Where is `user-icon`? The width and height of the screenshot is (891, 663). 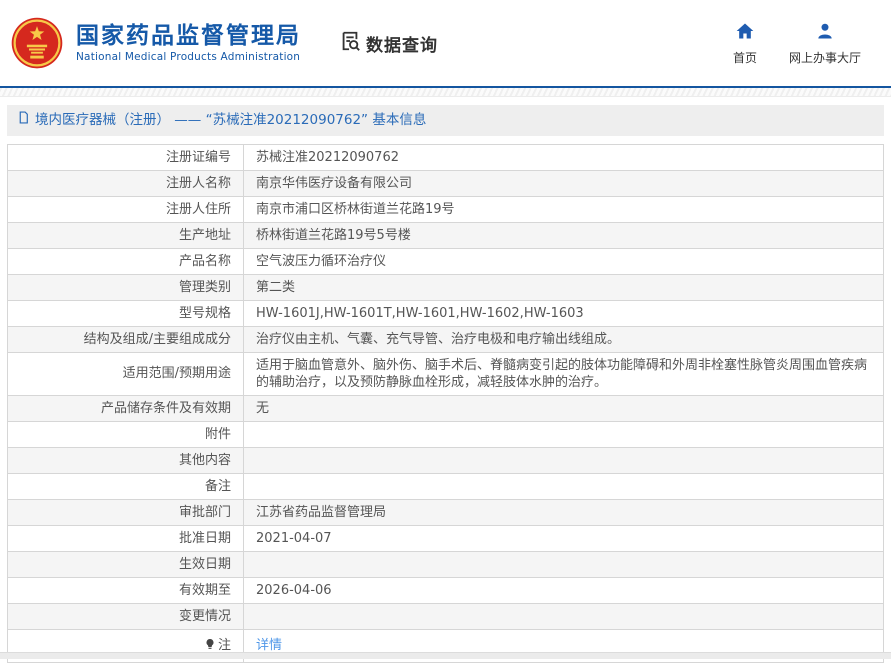
user-icon is located at coordinates (825, 35).